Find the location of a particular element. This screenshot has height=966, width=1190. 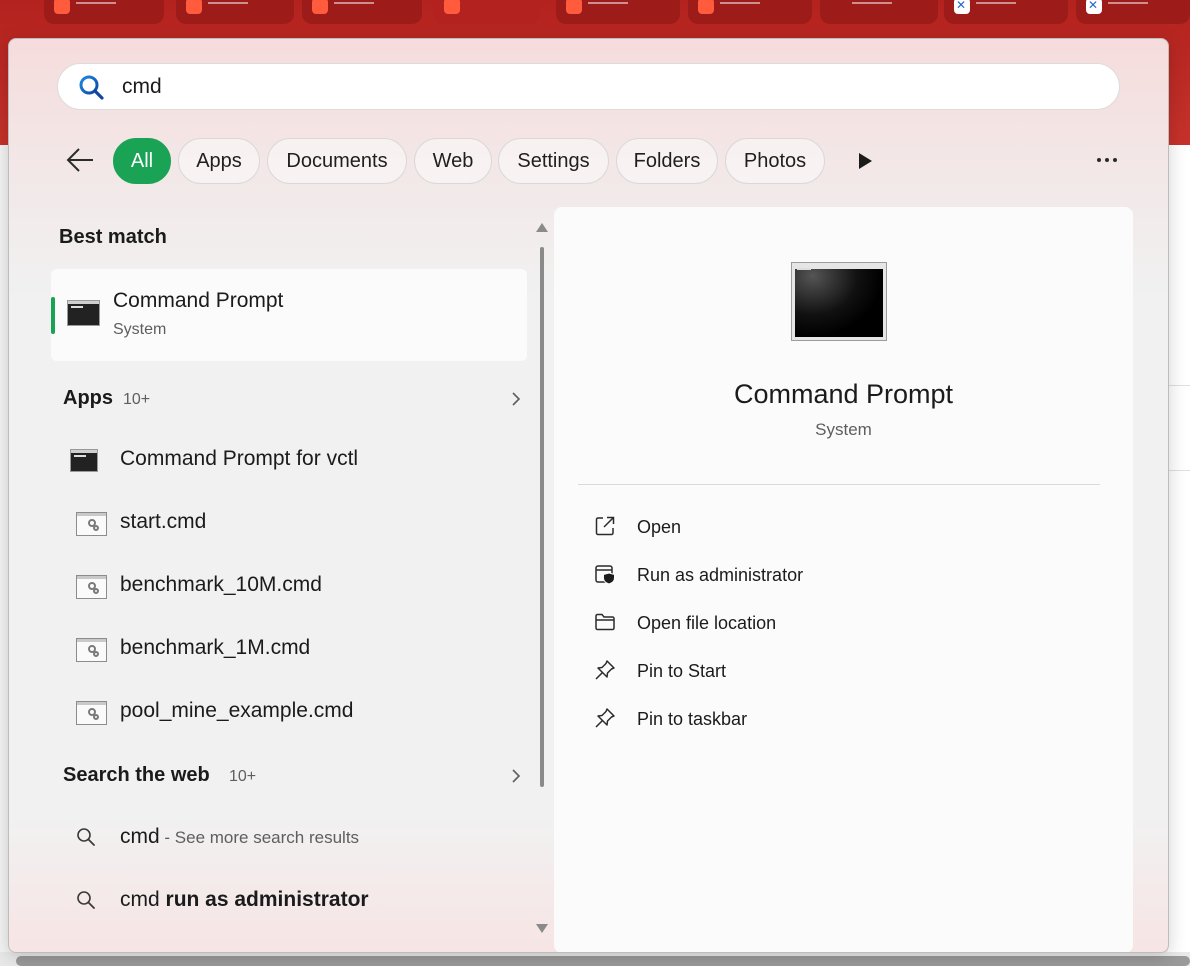

filter-all: All is located at coordinates (142, 161).